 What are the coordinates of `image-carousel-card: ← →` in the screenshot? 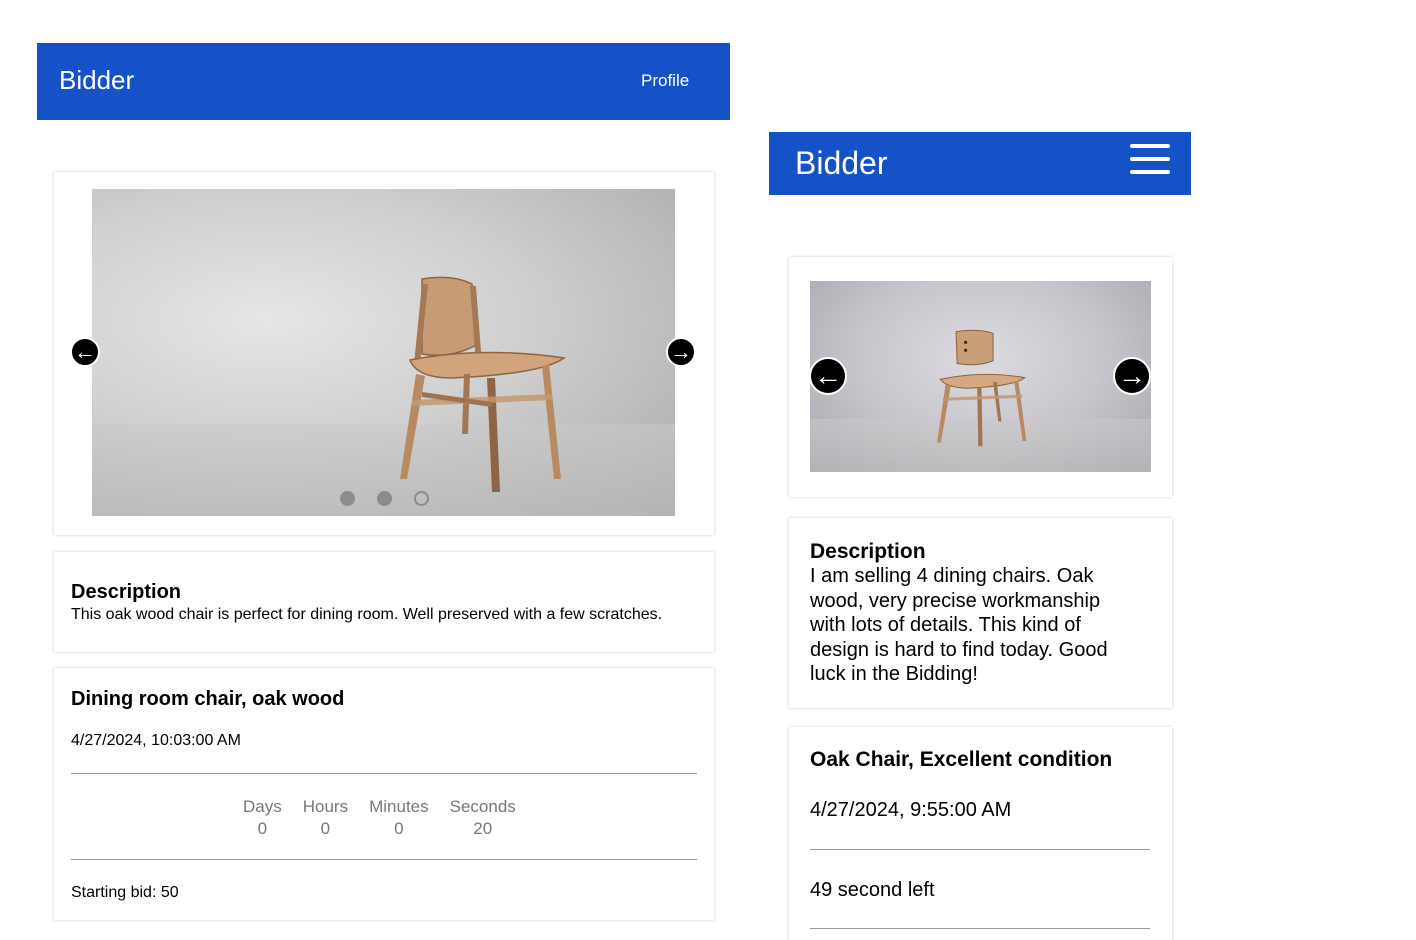 It's located at (980, 377).